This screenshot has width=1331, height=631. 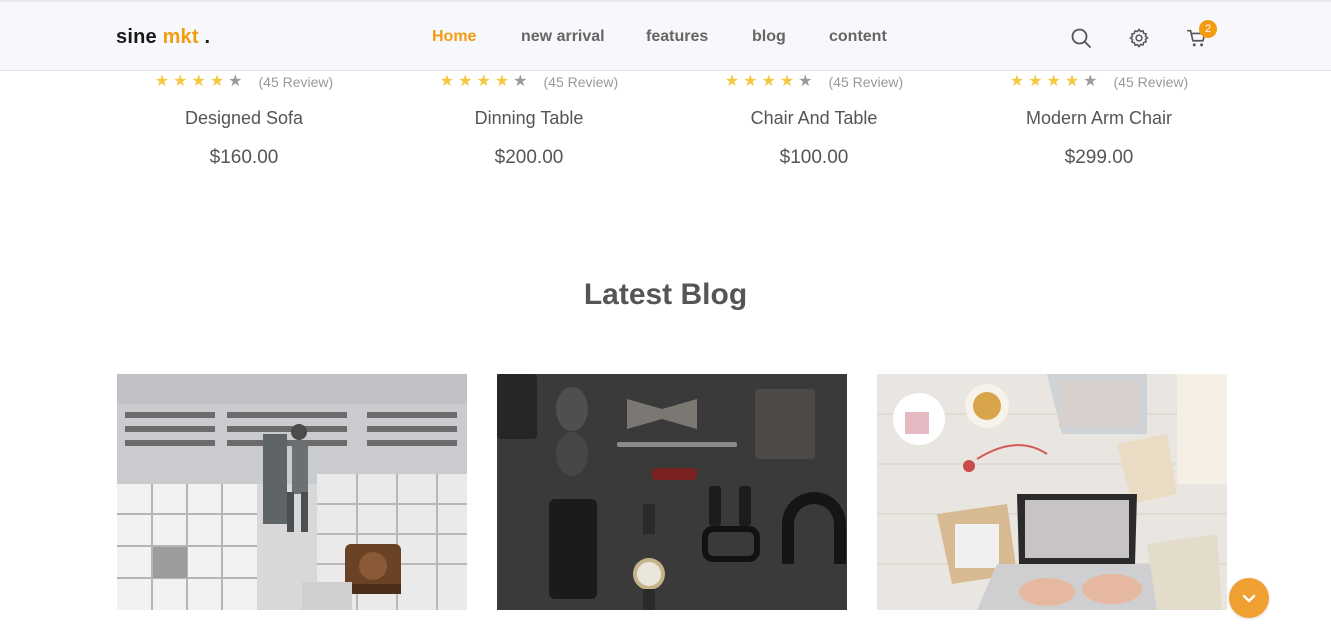 I want to click on product-name: Chair And Table, so click(x=814, y=118).